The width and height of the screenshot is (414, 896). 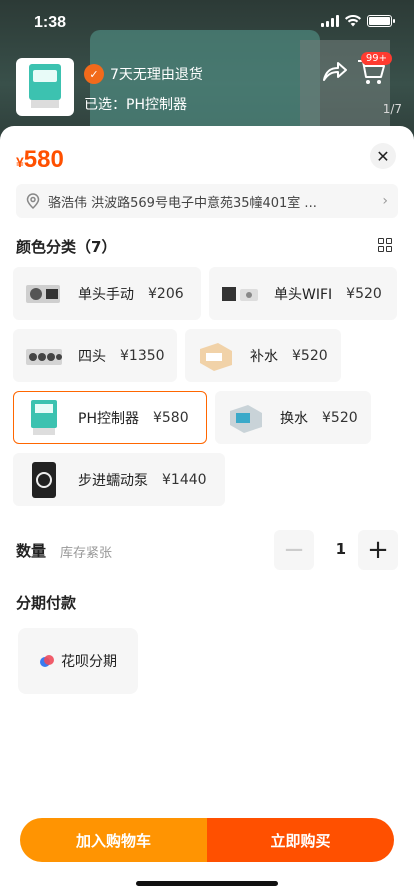 I want to click on shield-check-icon: ✓, so click(x=94, y=74).